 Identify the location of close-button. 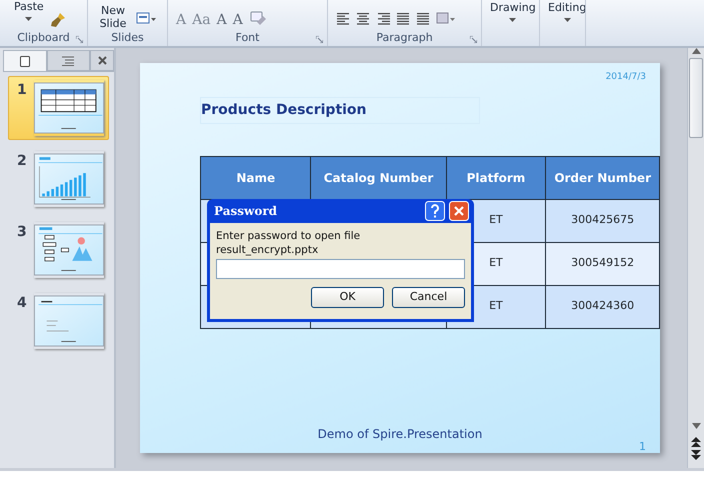
(102, 60).